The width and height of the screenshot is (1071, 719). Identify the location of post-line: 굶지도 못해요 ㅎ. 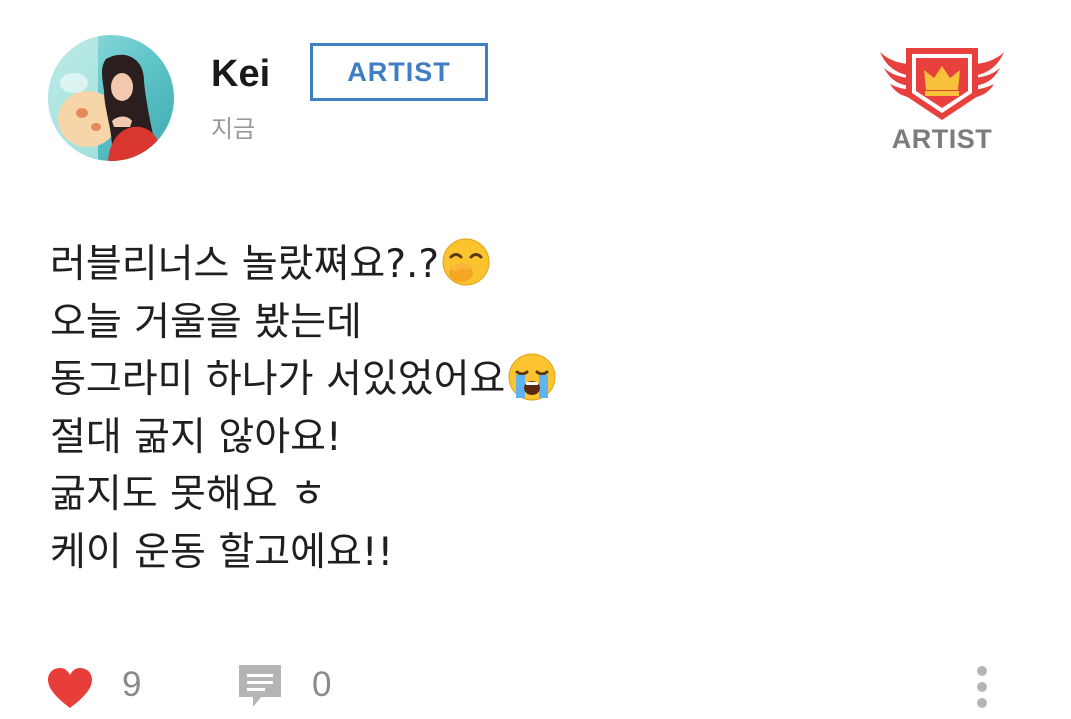
(530, 495).